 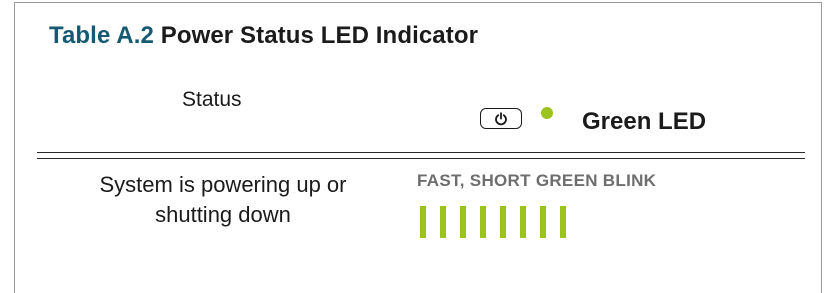 What do you see at coordinates (547, 113) in the screenshot?
I see `green-led-dot-icon` at bounding box center [547, 113].